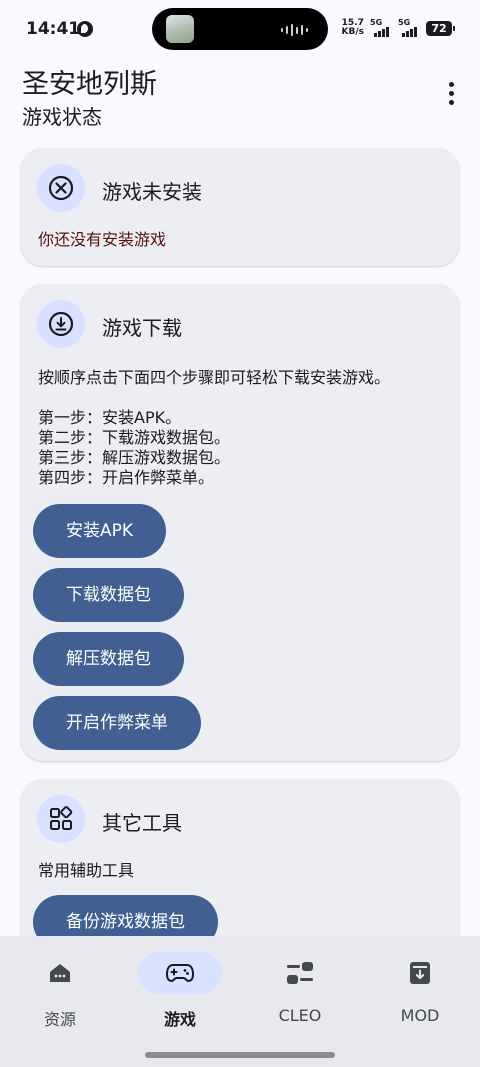 The height and width of the screenshot is (1067, 480). What do you see at coordinates (86, 870) in the screenshot?
I see `tools-description: 常用辅助工具` at bounding box center [86, 870].